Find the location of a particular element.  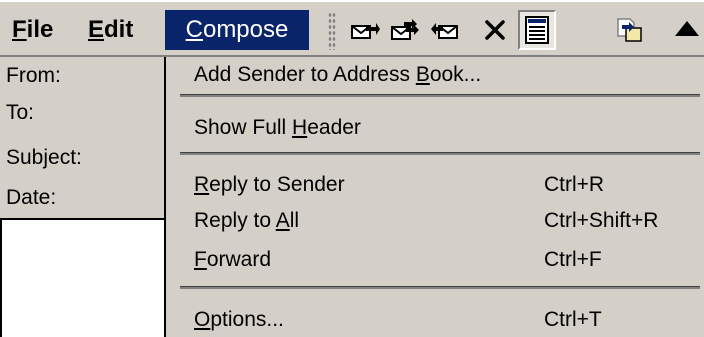

date-label: Date: is located at coordinates (31, 197).